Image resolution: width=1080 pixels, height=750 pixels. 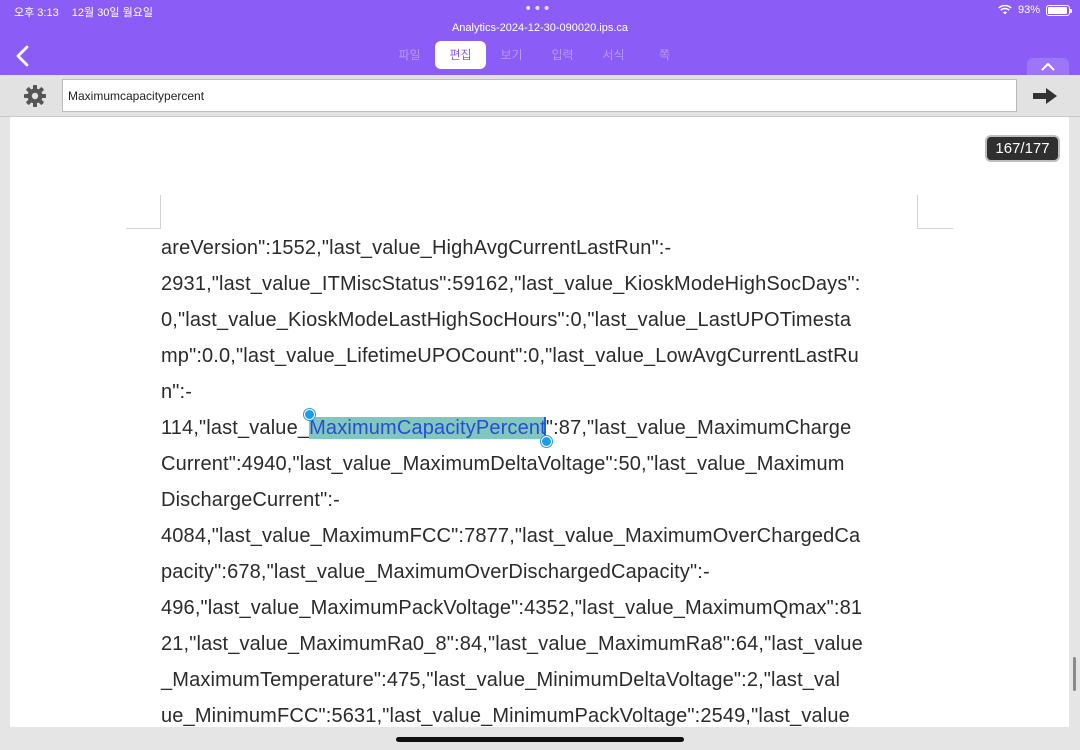 I want to click on chevron-left-icon, so click(x=23, y=56).